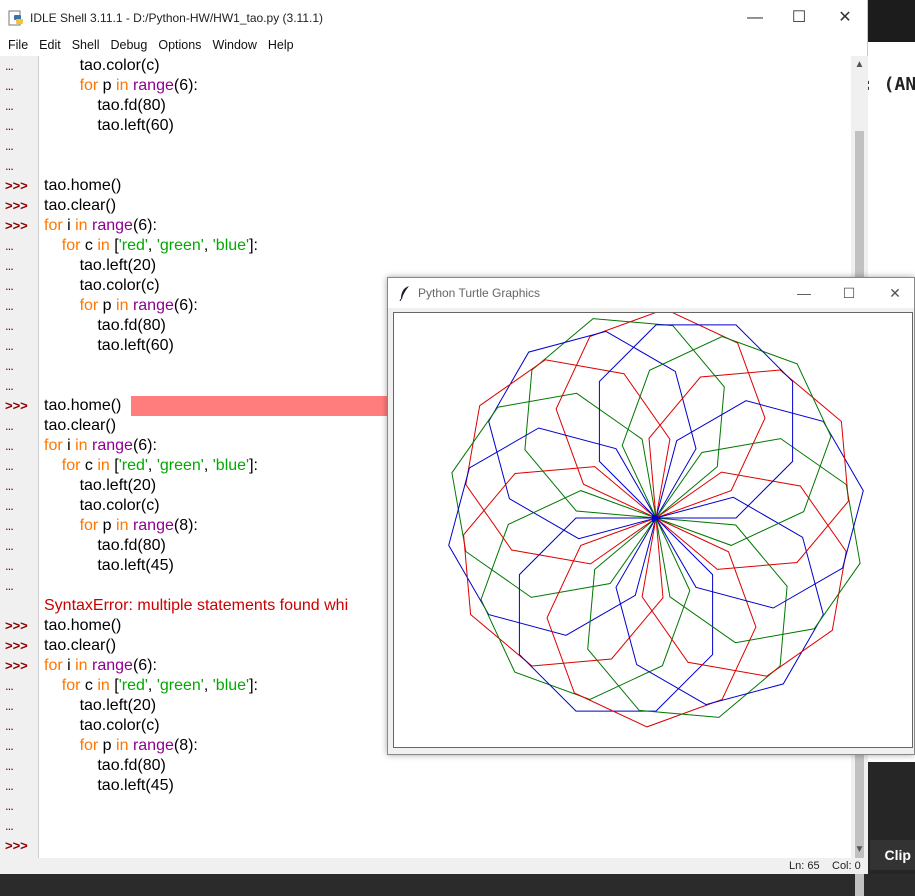  I want to click on turtle-maximize-button: ☐, so click(849, 293).